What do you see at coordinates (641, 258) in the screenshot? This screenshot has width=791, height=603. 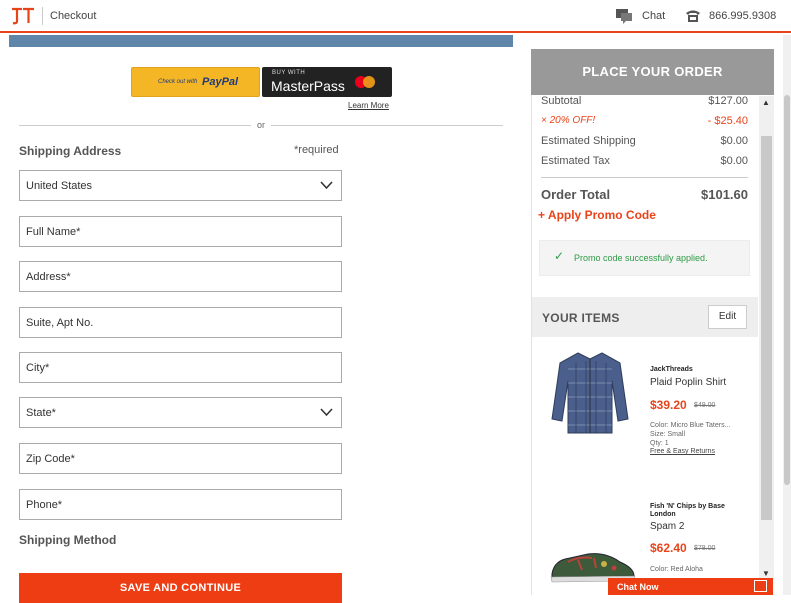 I see `promo-success-message: Promo code successfully applied.` at bounding box center [641, 258].